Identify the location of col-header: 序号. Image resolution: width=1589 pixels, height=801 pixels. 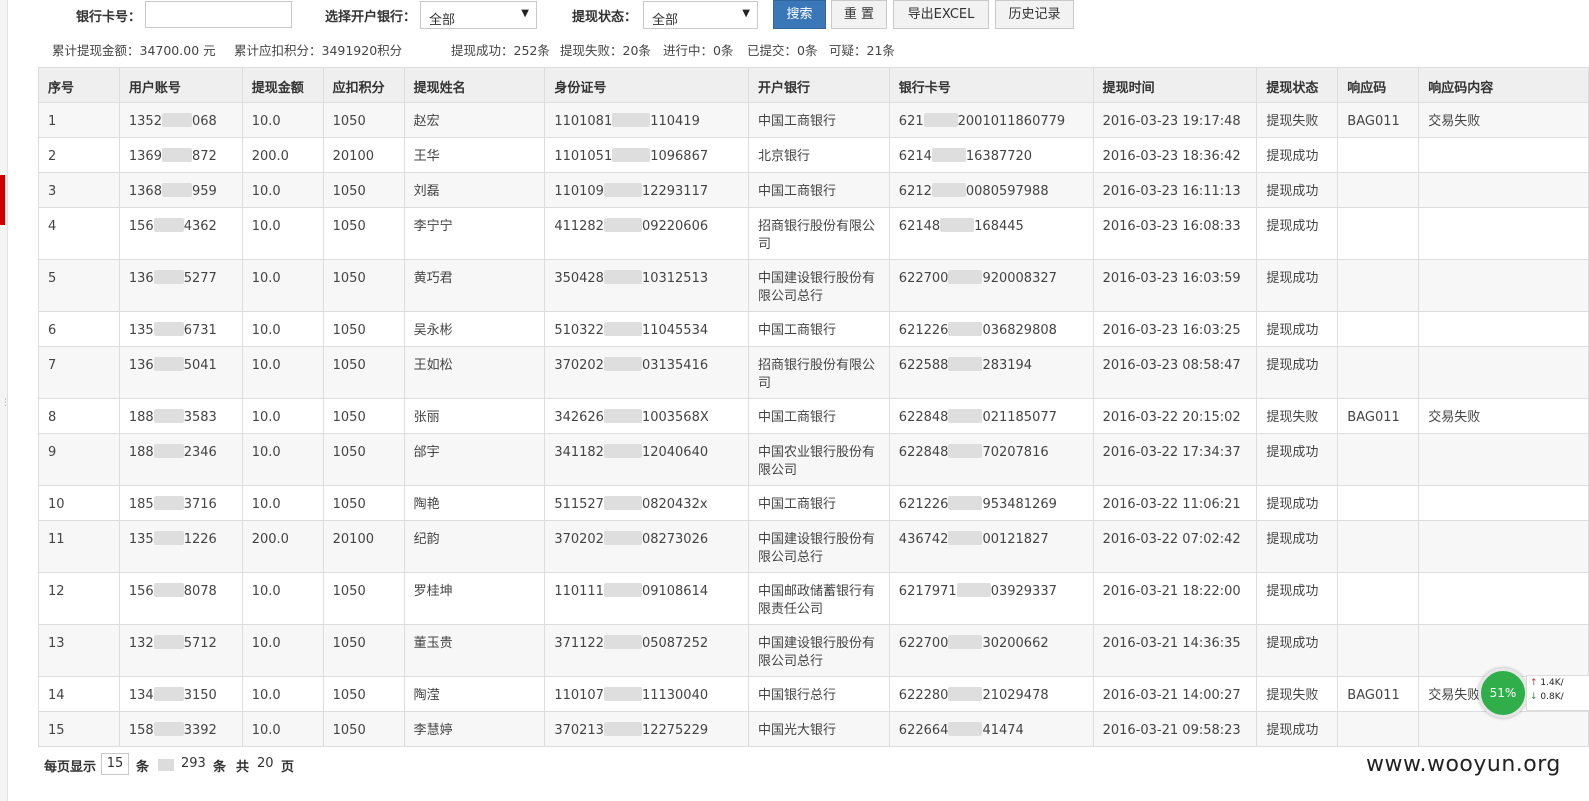
(79, 85).